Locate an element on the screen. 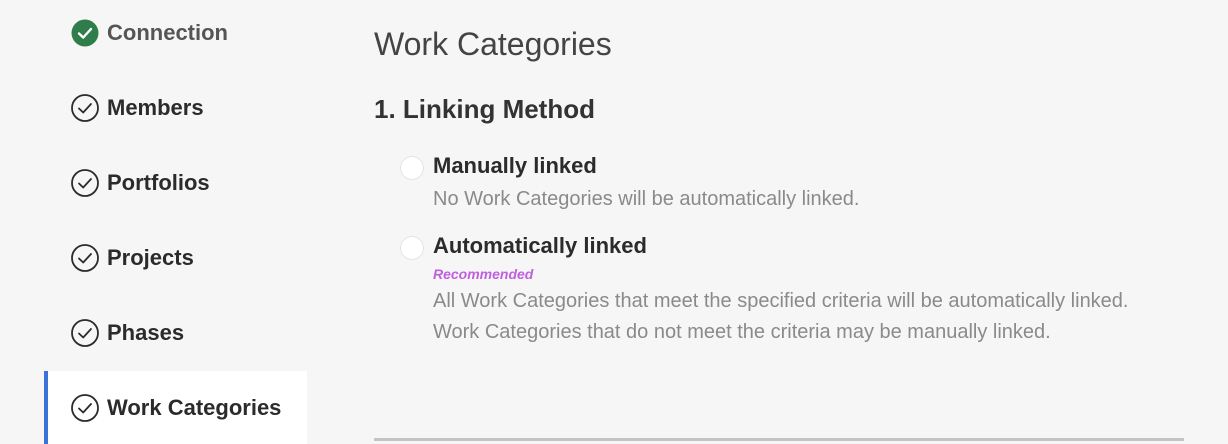 The image size is (1228, 444). step-phases: Phases is located at coordinates (175, 333).